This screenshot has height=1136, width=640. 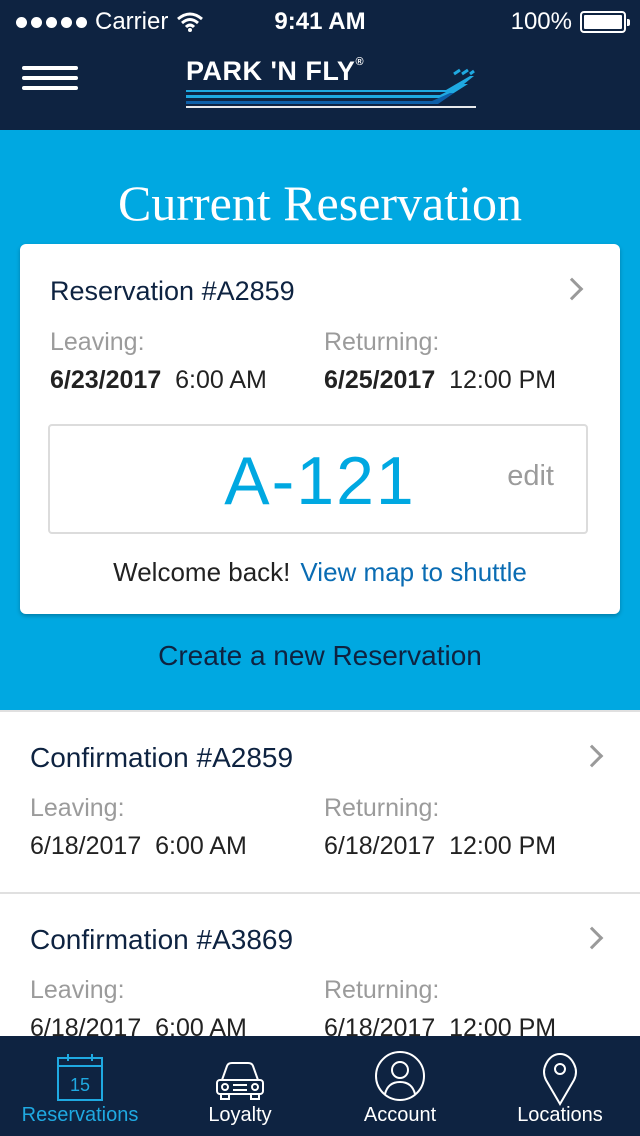 What do you see at coordinates (530, 476) in the screenshot?
I see `edit-spot-button: edit` at bounding box center [530, 476].